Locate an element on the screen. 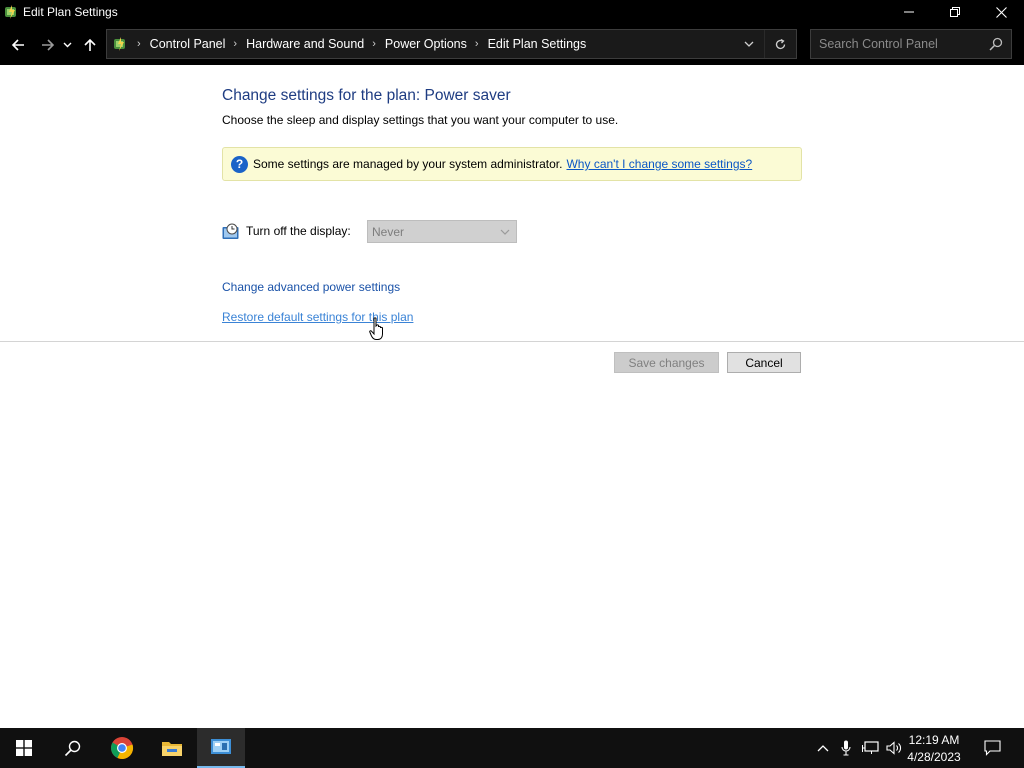 The height and width of the screenshot is (768, 1024). turn-off-display-label: Turn off the display: is located at coordinates (298, 231).